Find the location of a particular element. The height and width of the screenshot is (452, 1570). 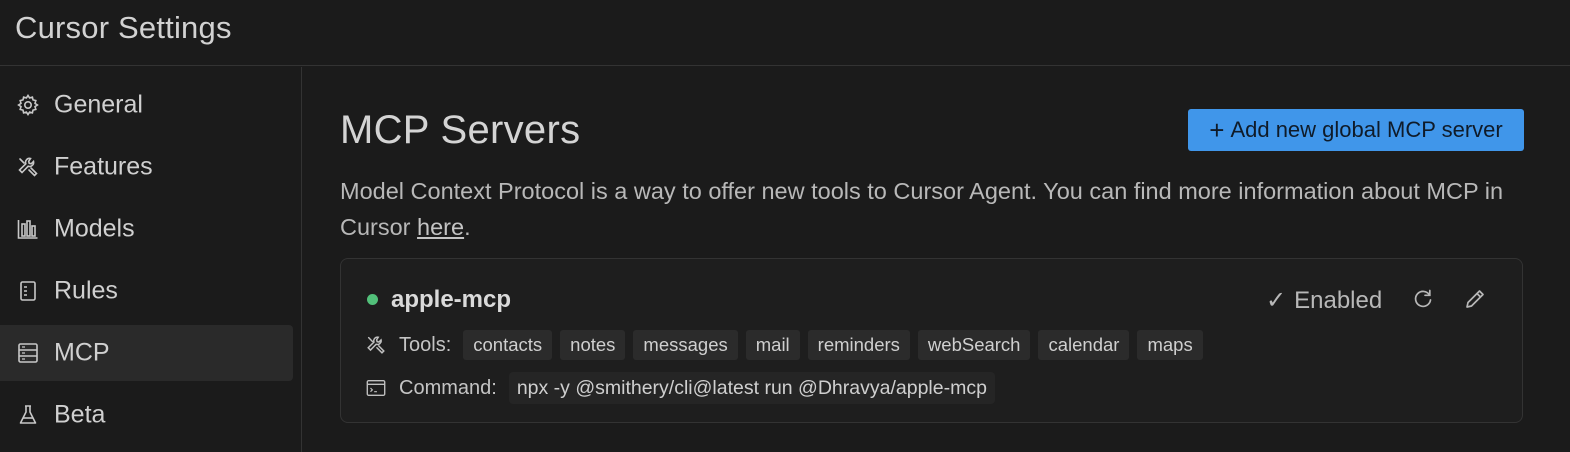

sidebar-item-beta: Beta is located at coordinates (146, 415).